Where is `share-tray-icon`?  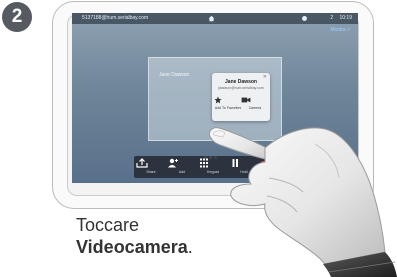
share-tray-icon is located at coordinates (142, 163).